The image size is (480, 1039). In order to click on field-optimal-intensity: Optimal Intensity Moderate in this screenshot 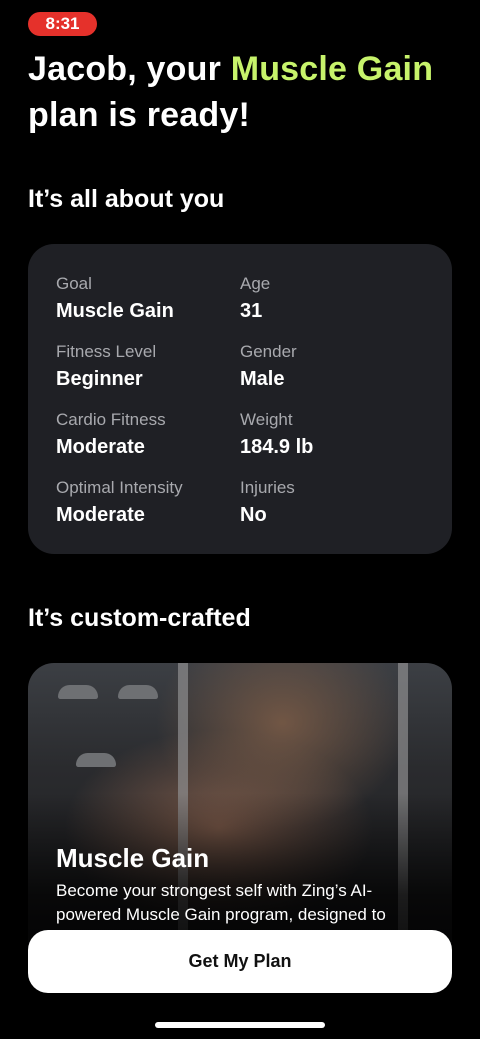, I will do `click(119, 502)`.